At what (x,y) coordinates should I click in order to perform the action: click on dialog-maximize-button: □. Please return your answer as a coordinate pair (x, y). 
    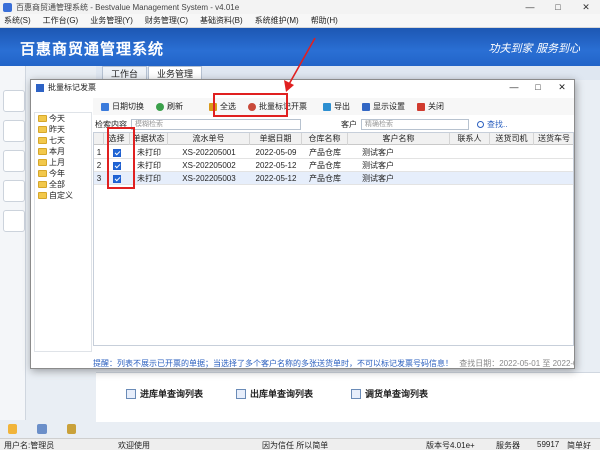
    Looking at the image, I should click on (538, 87).